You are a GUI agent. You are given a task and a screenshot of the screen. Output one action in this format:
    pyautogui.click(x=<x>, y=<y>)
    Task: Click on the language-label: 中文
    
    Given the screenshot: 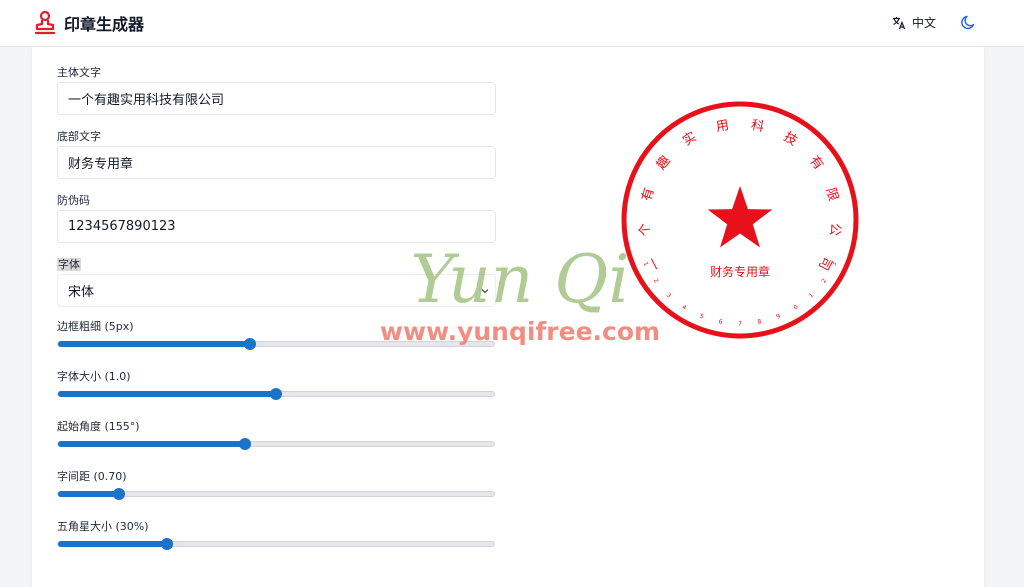 What is the action you would take?
    pyautogui.click(x=924, y=23)
    